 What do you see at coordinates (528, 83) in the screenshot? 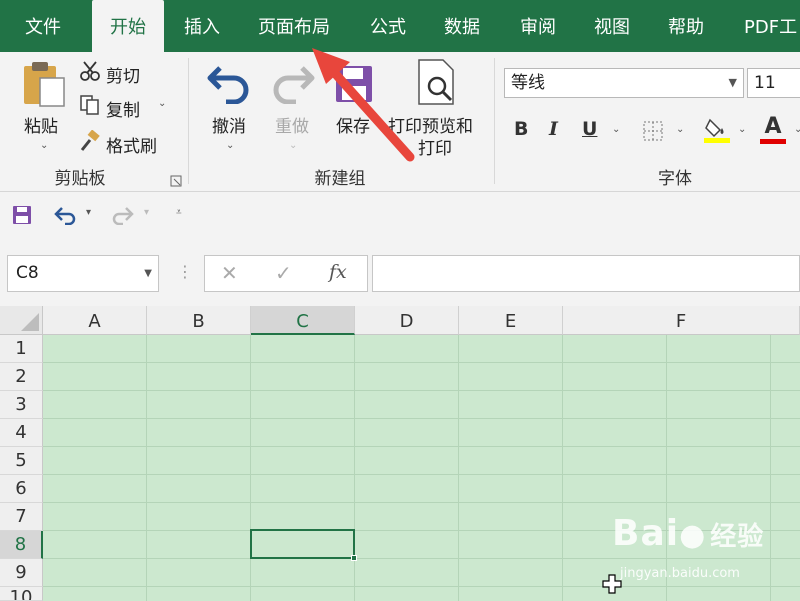
I see `font-name-value: 等线` at bounding box center [528, 83].